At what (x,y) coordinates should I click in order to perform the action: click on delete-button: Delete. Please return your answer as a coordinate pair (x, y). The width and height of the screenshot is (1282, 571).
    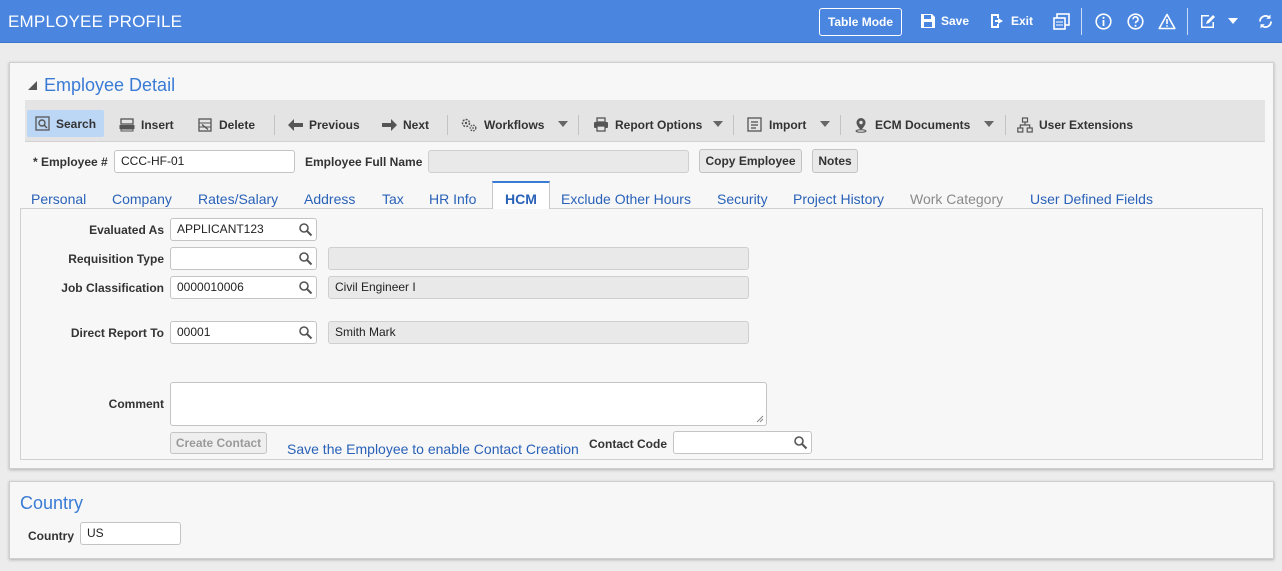
    Looking at the image, I should click on (226, 124).